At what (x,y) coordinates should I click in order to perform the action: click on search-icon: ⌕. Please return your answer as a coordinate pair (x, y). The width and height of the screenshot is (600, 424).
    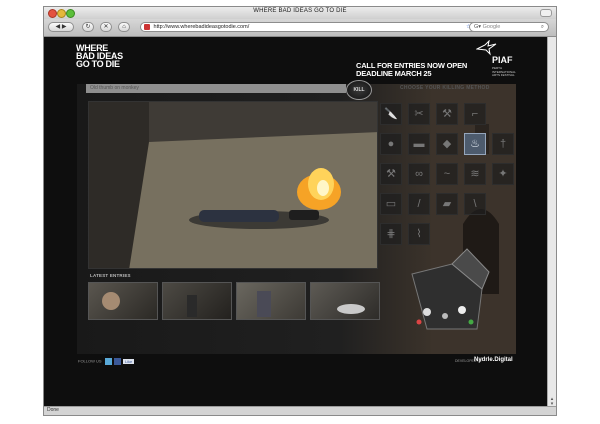
    Looking at the image, I should click on (542, 27).